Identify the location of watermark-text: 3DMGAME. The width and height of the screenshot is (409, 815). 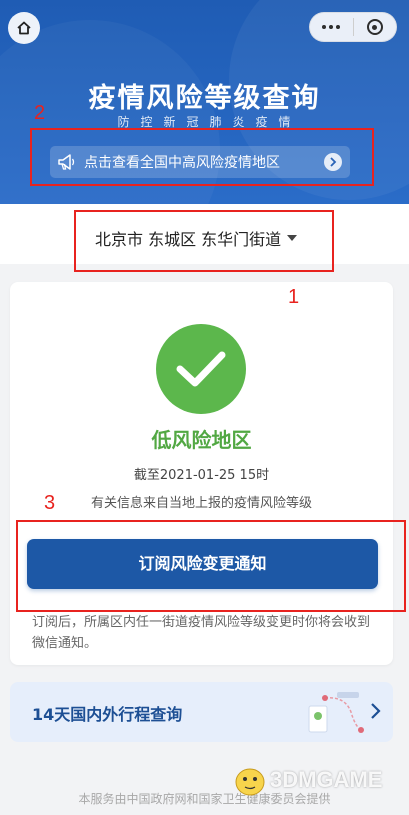
(326, 779).